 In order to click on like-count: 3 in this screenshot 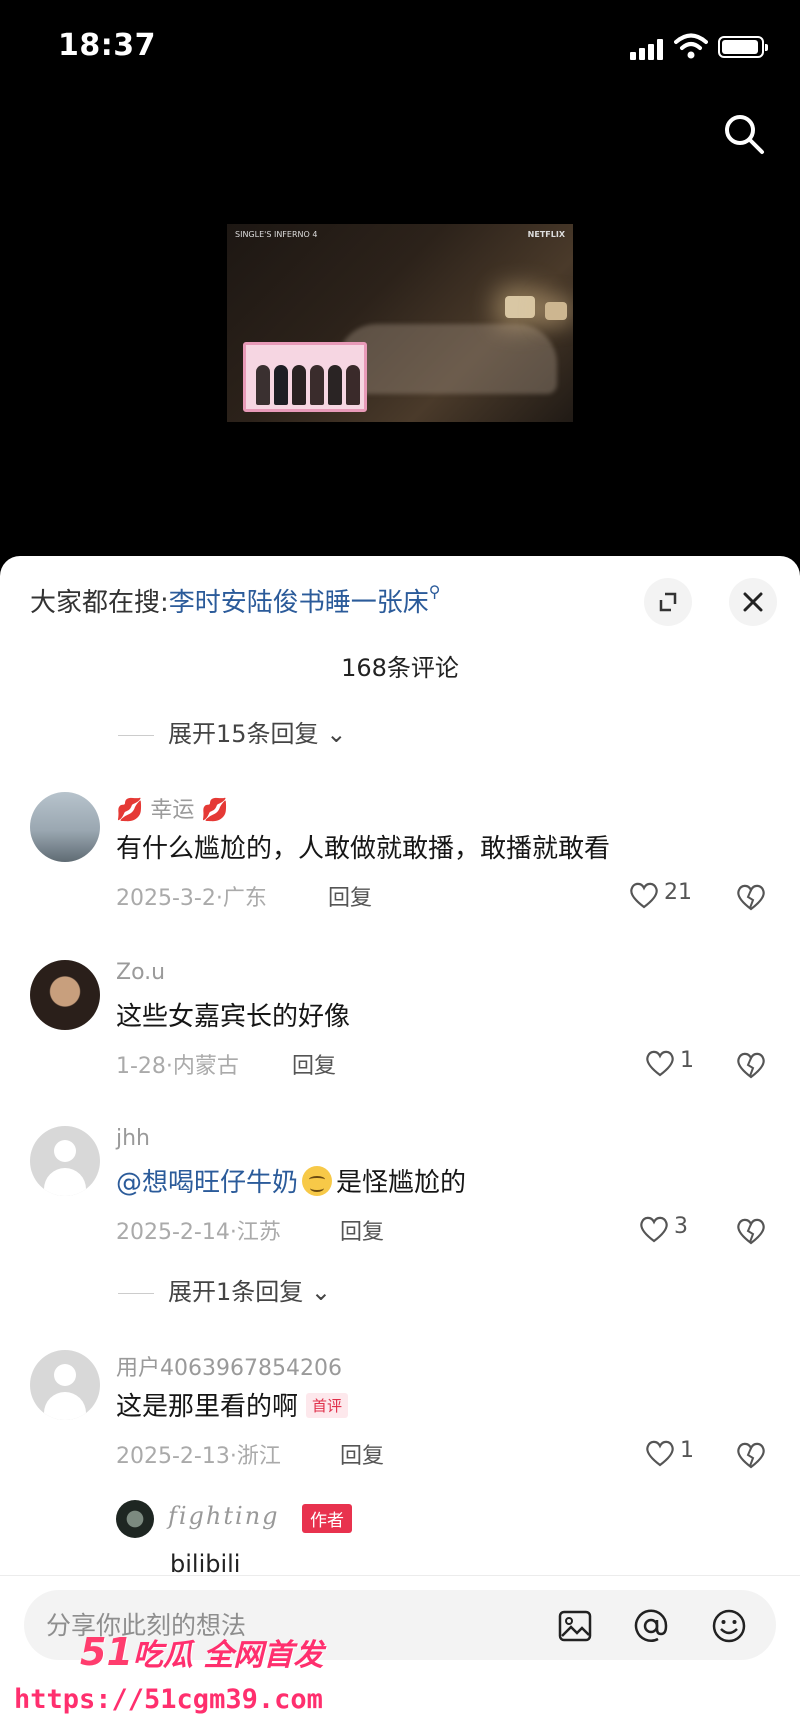, I will do `click(681, 1226)`.